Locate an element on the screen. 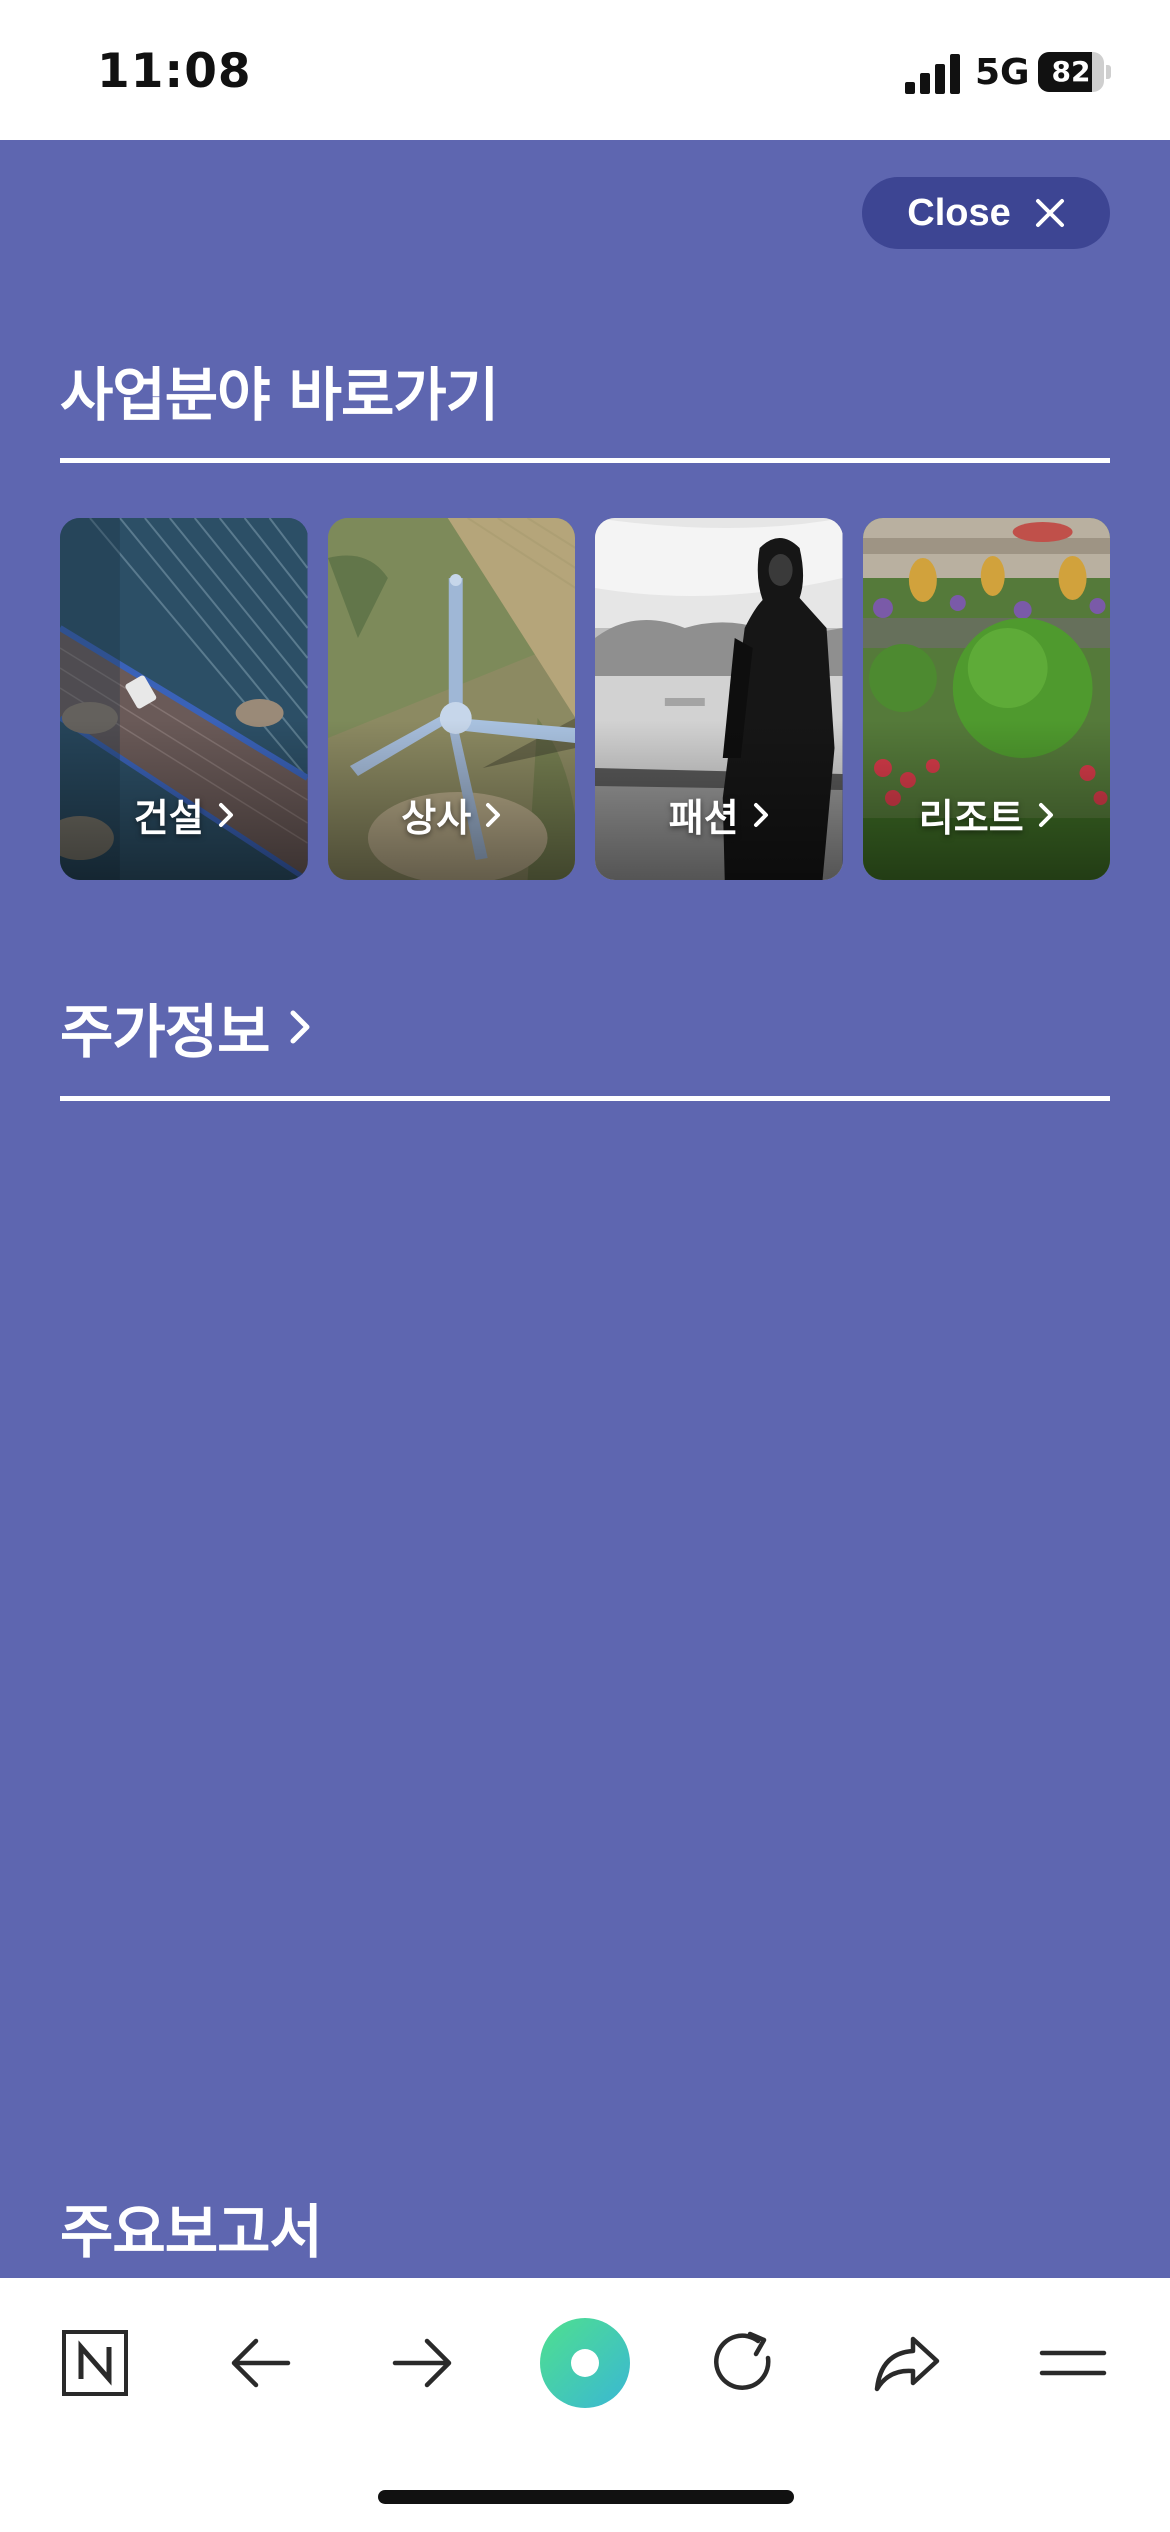  close-button: Close is located at coordinates (986, 213).